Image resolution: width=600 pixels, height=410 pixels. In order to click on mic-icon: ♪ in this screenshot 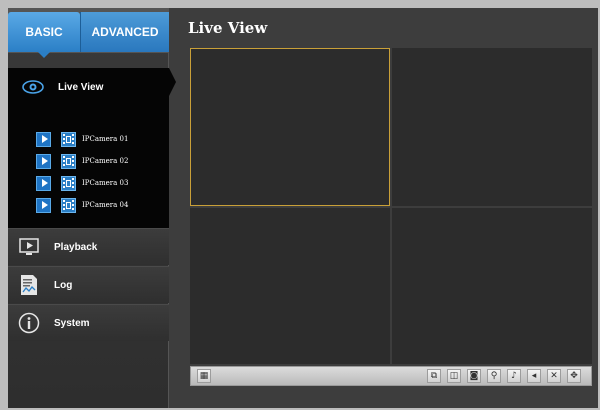, I will do `click(514, 376)`.